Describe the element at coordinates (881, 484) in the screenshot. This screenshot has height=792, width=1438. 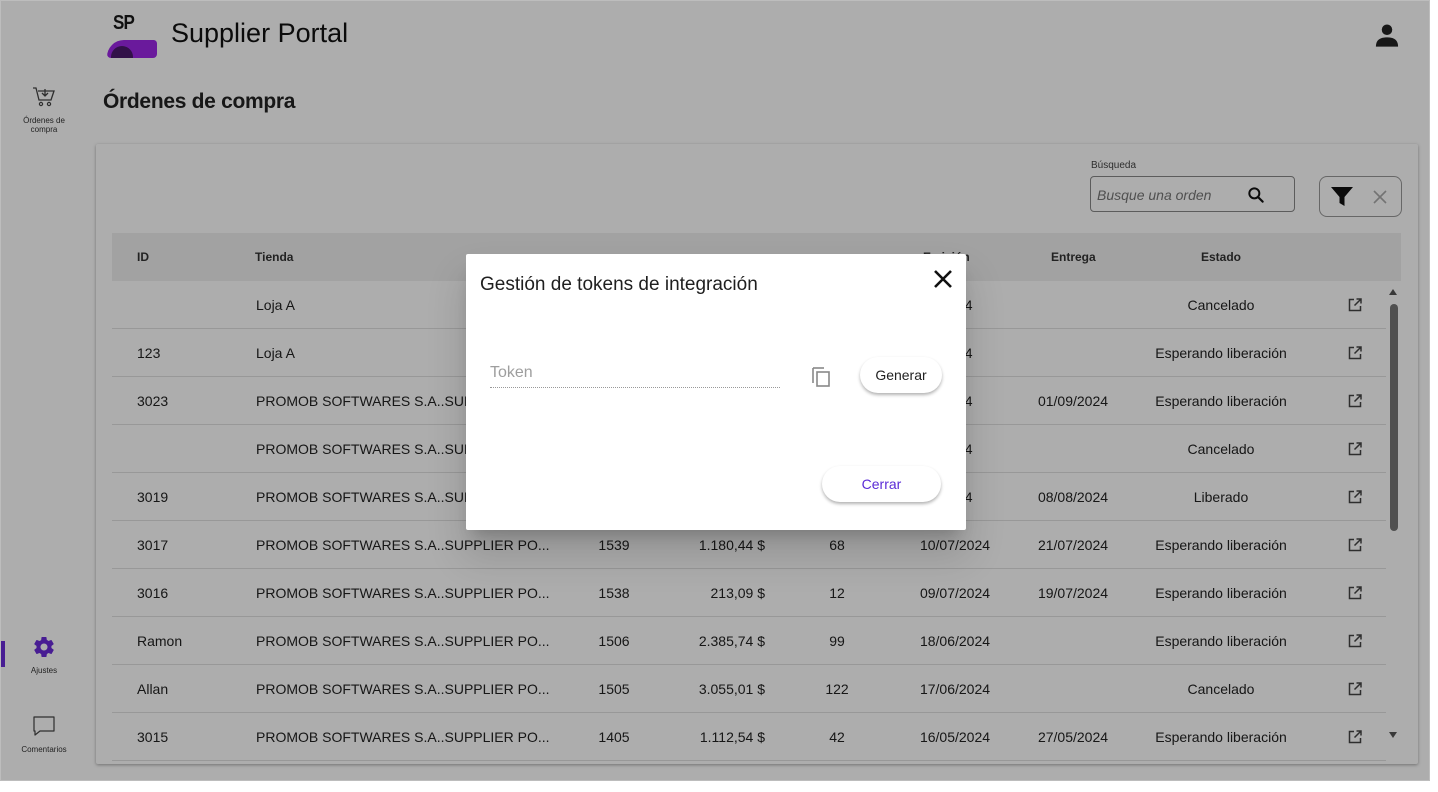
I see `close-button: Cerrar` at that location.